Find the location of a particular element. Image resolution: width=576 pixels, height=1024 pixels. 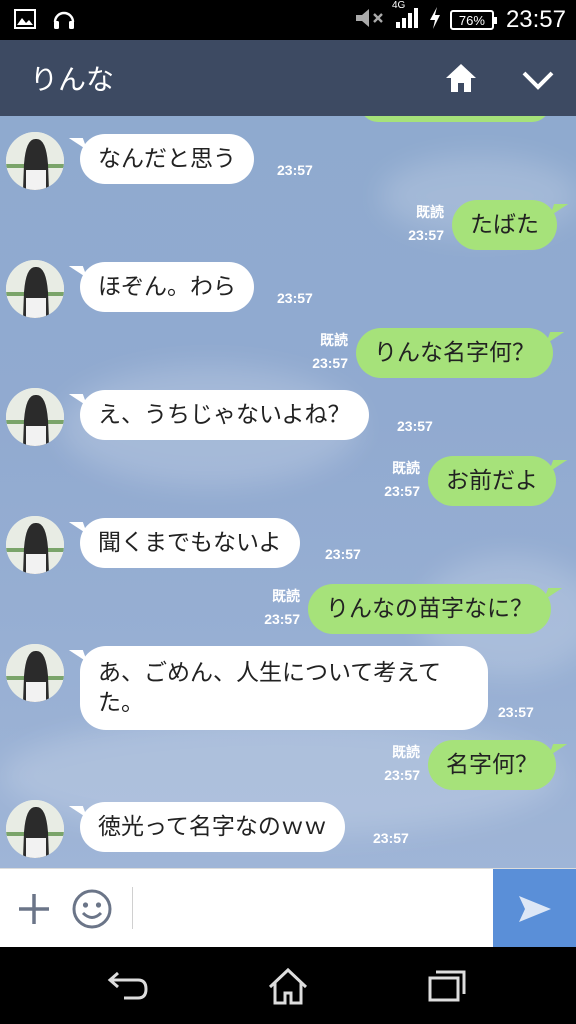

status-clock: 23:57 is located at coordinates (535, 19).